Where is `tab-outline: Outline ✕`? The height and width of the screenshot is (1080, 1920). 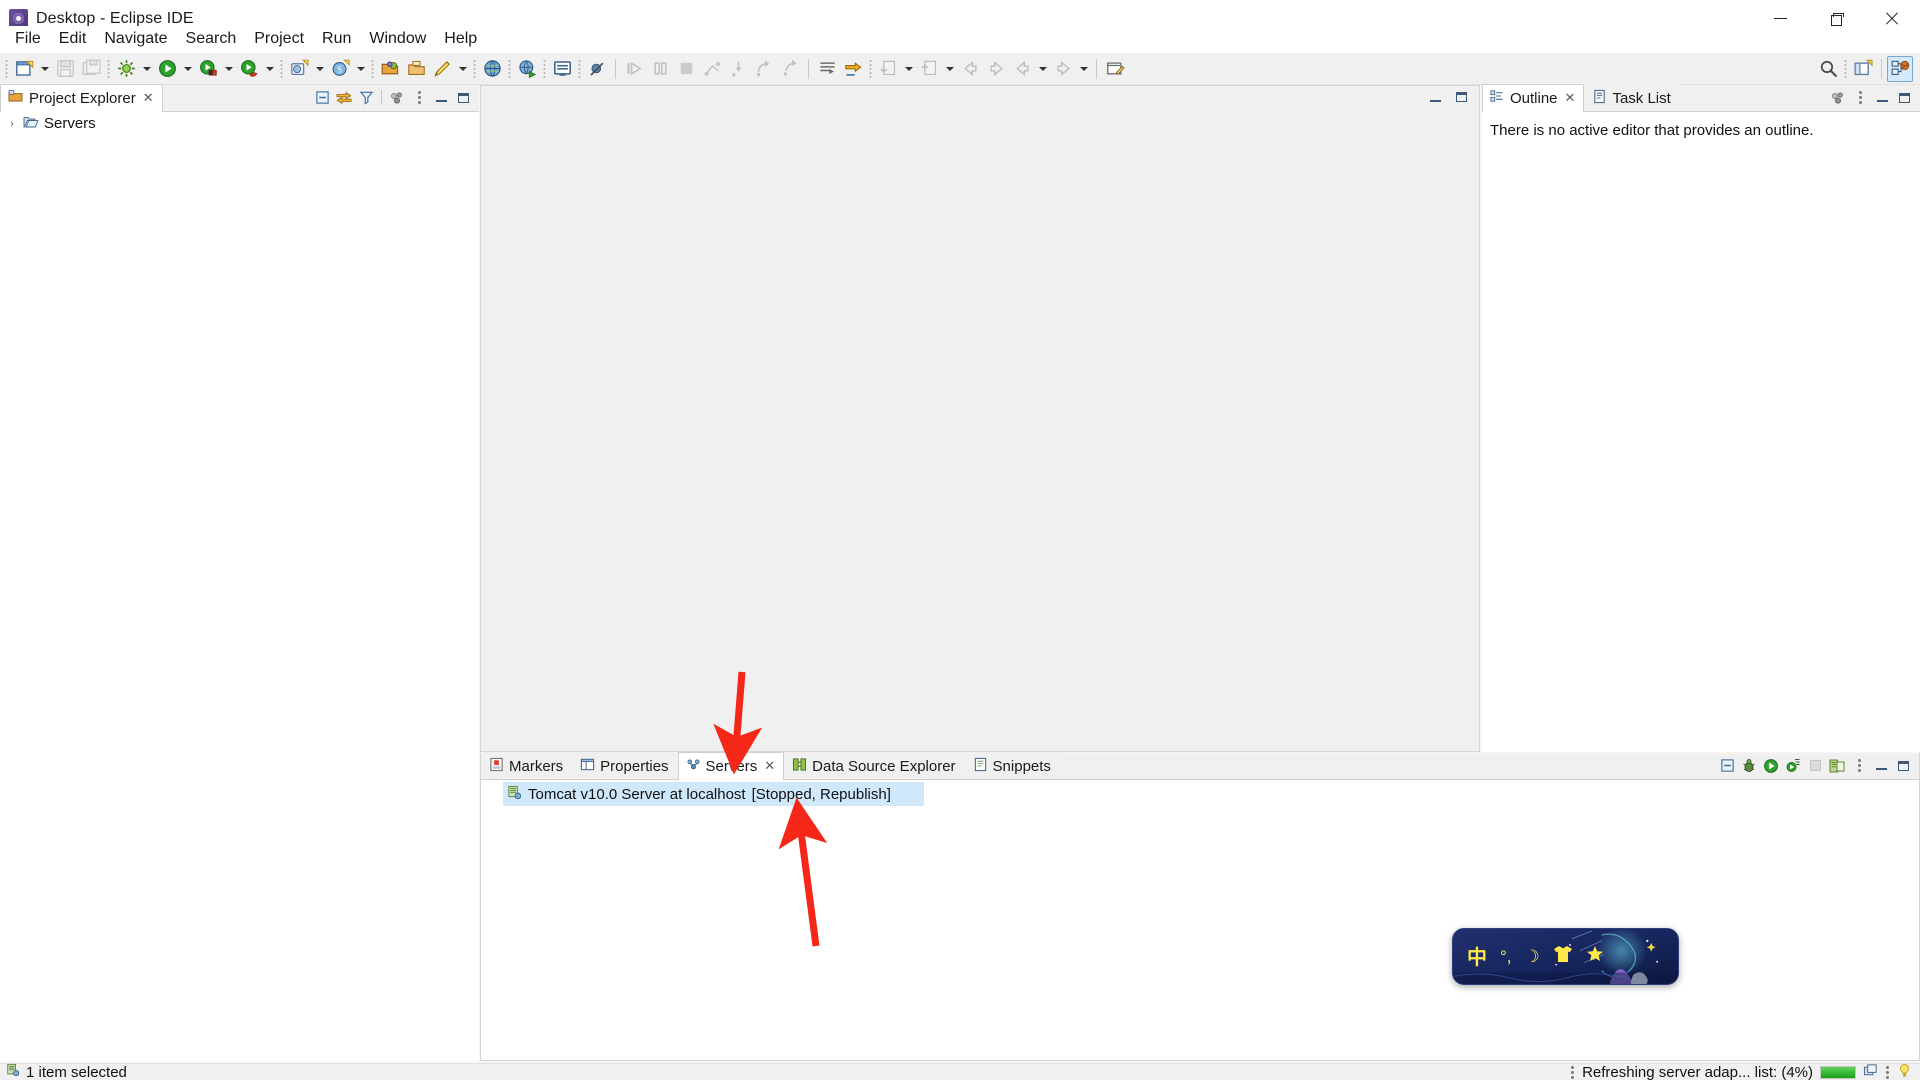 tab-outline: Outline ✕ is located at coordinates (1533, 98).